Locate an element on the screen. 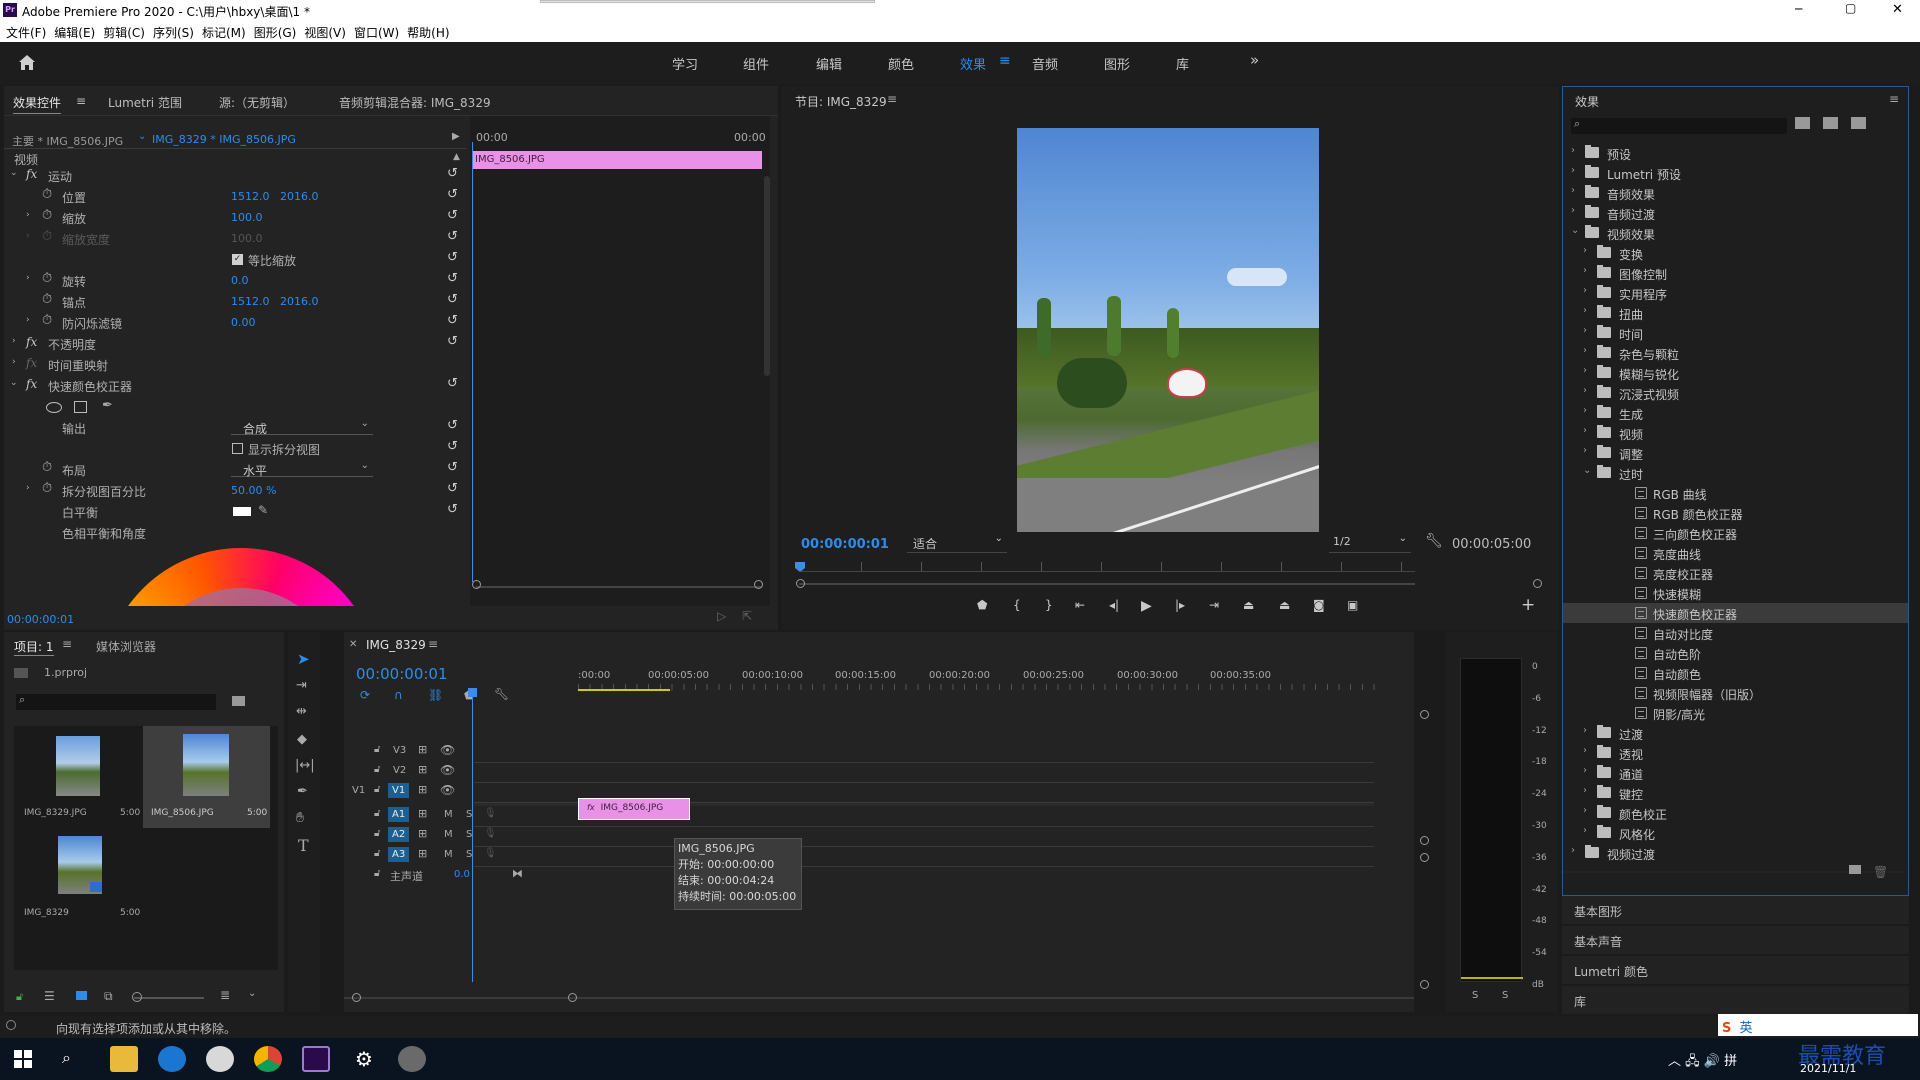  zoom-handle-right is located at coordinates (1537, 583).